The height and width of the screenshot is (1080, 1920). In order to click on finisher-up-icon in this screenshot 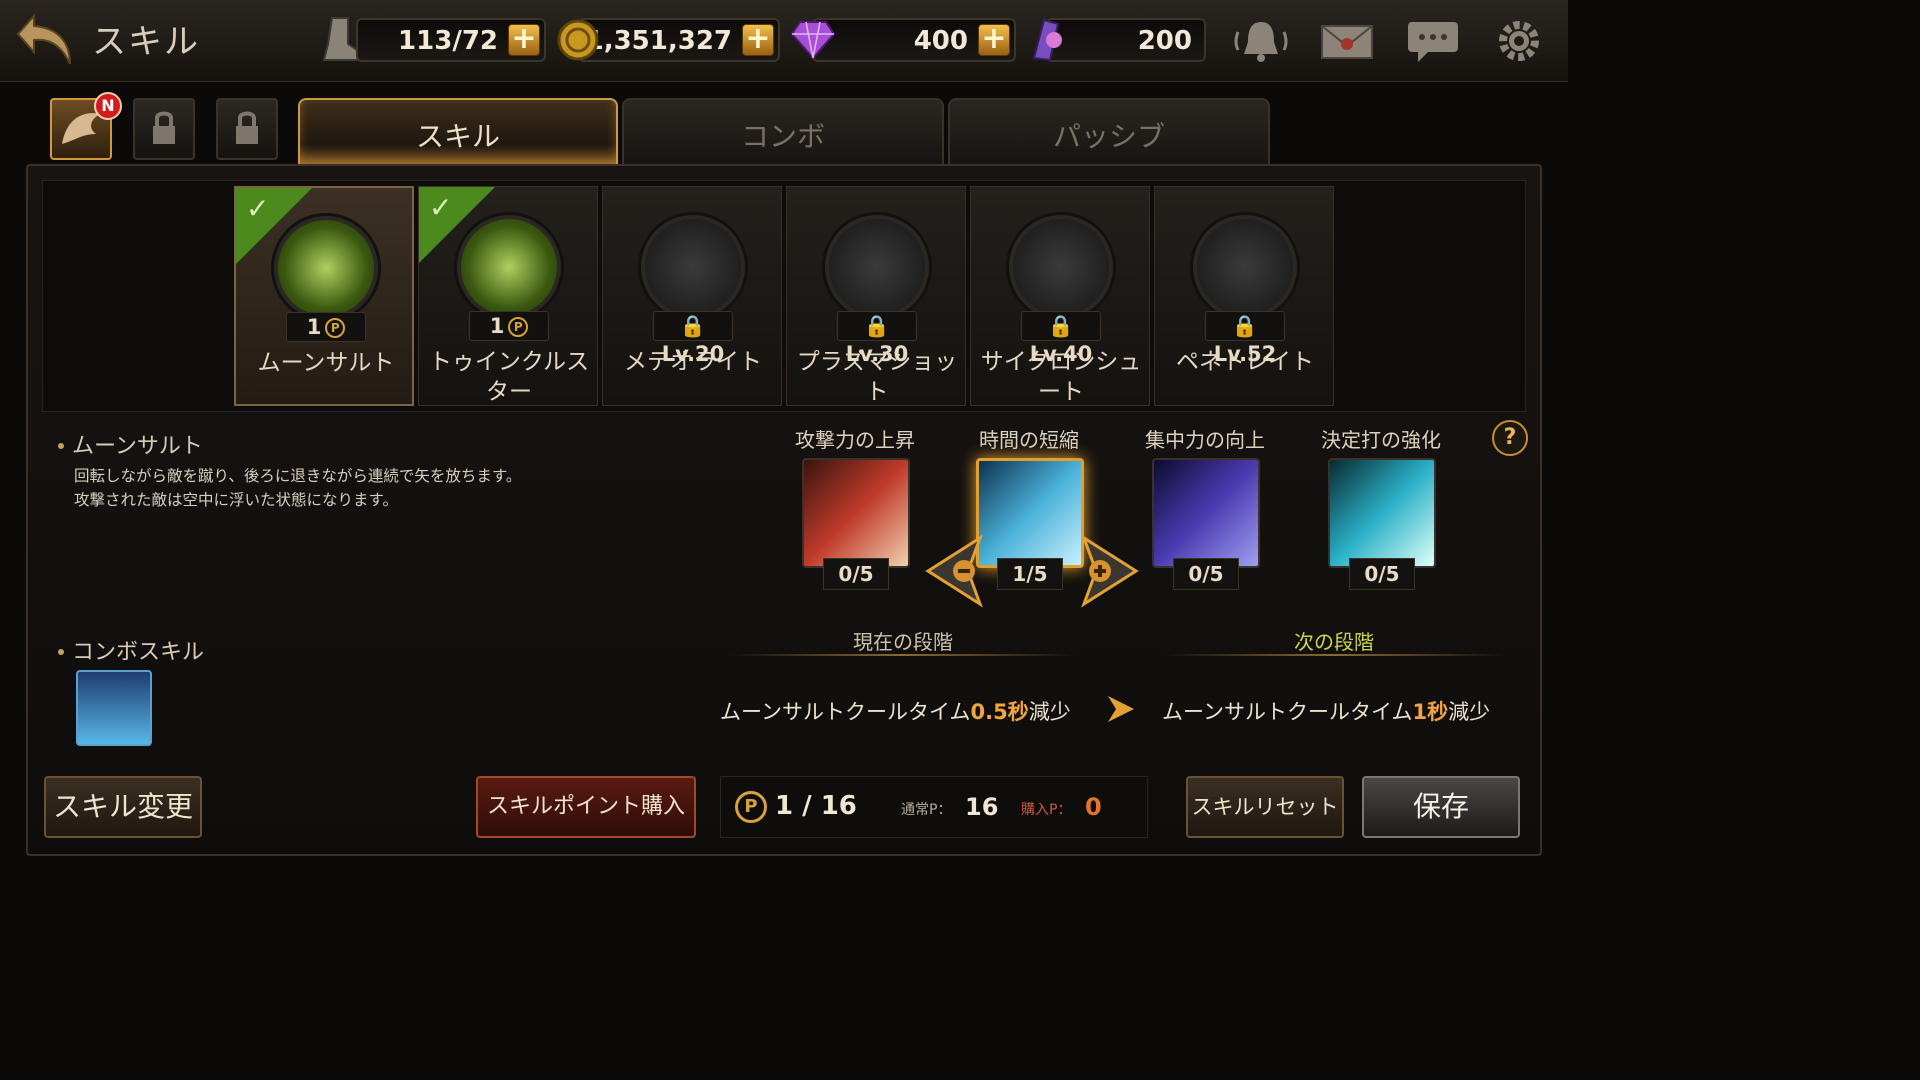, I will do `click(1382, 513)`.